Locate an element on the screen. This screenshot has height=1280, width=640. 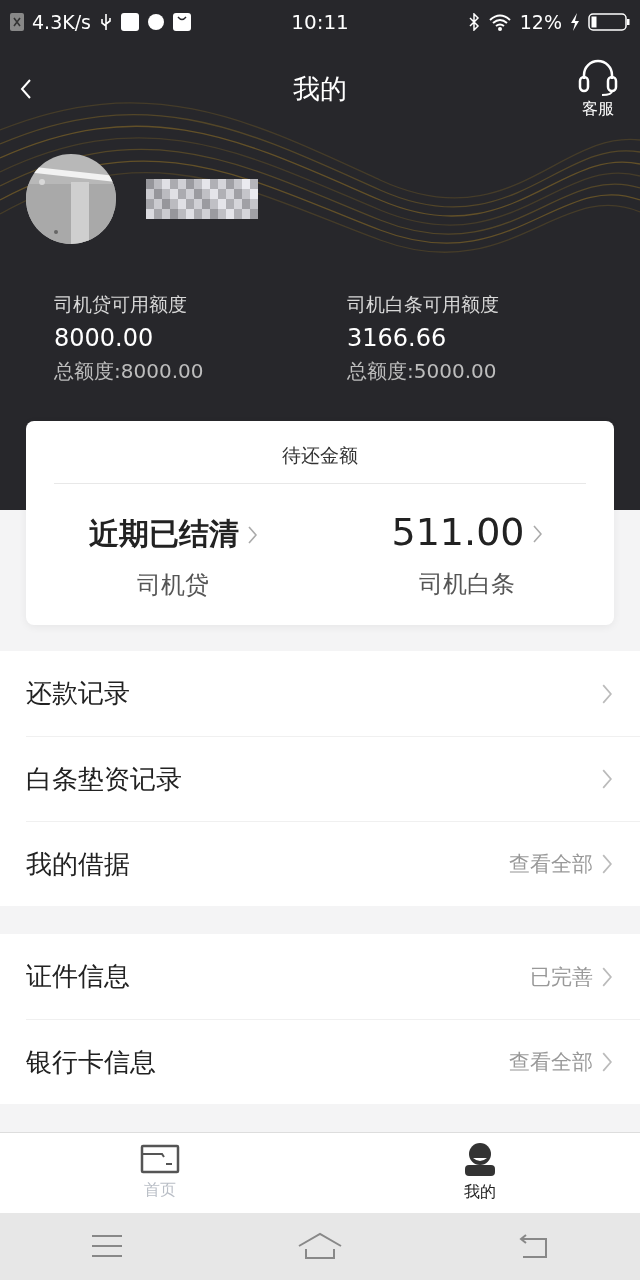
usb-icon is located at coordinates (106, 22).